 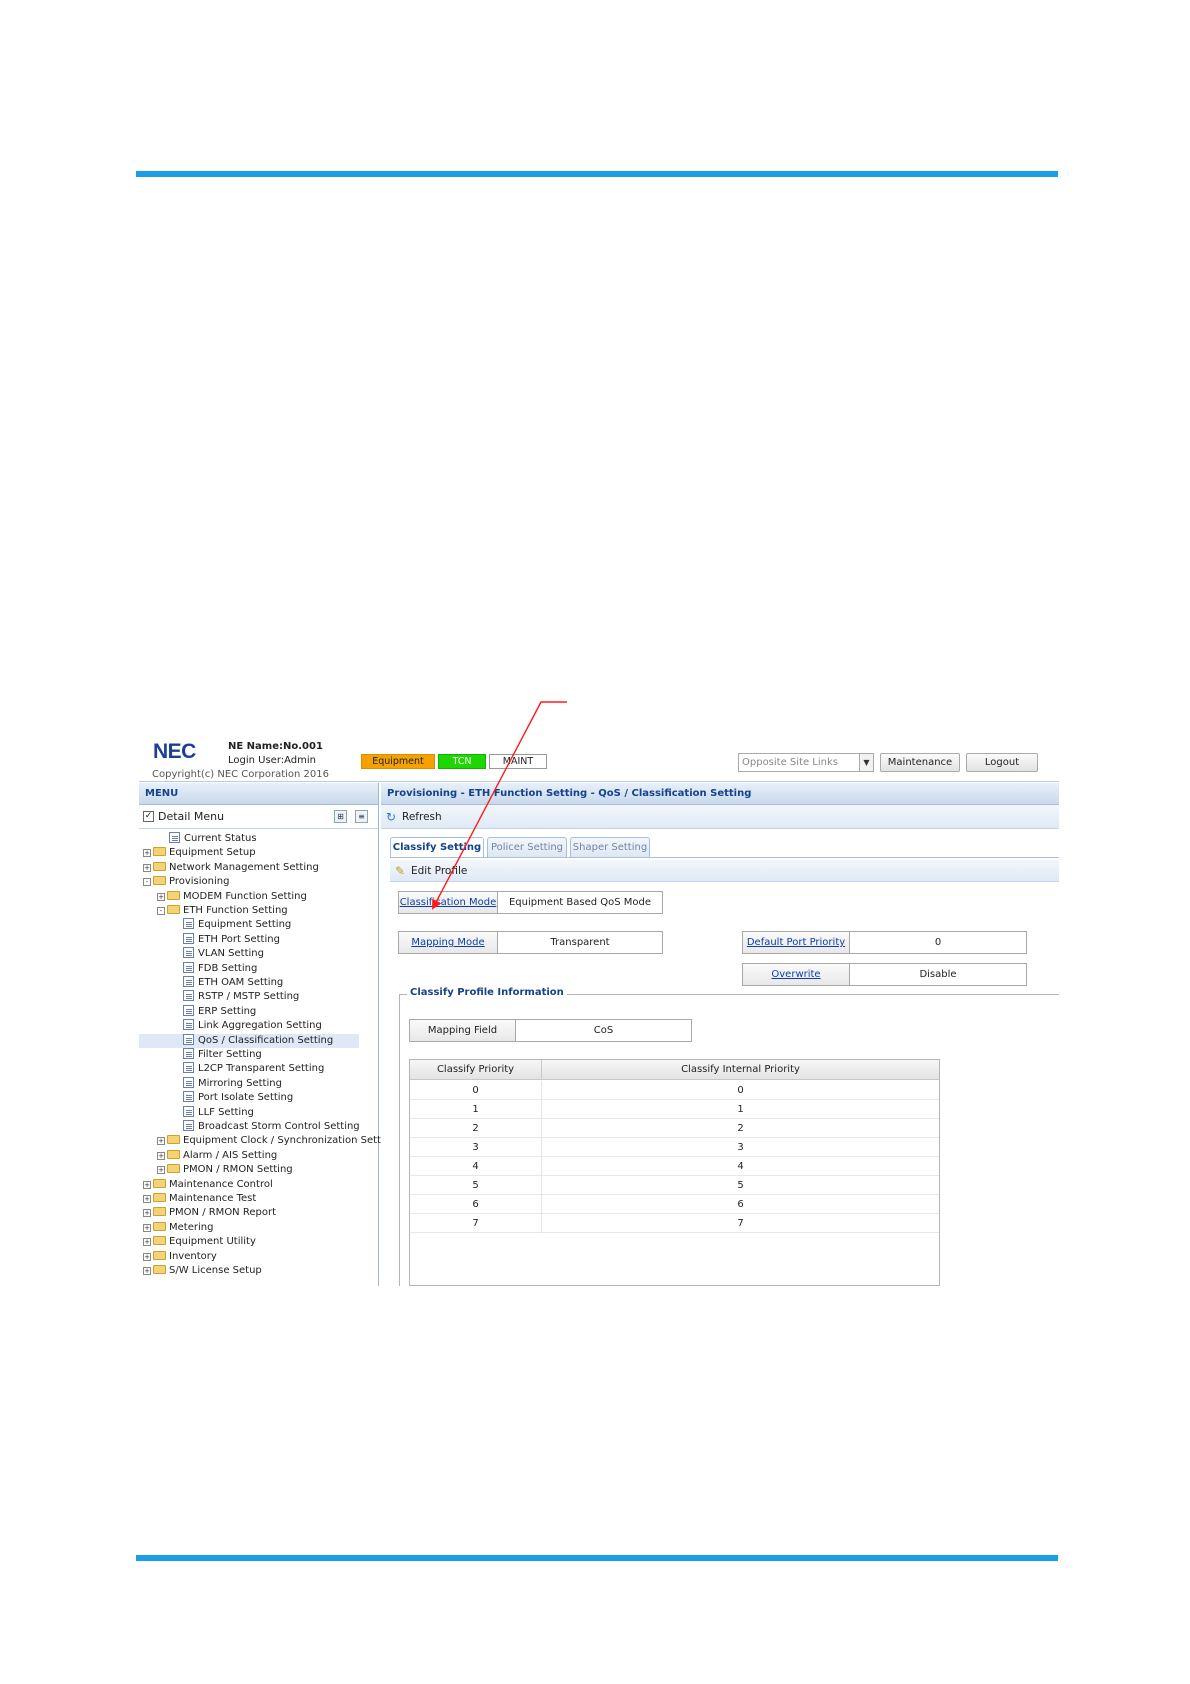 I want to click on default-port-priority-link: Default Port Priority, so click(x=796, y=942).